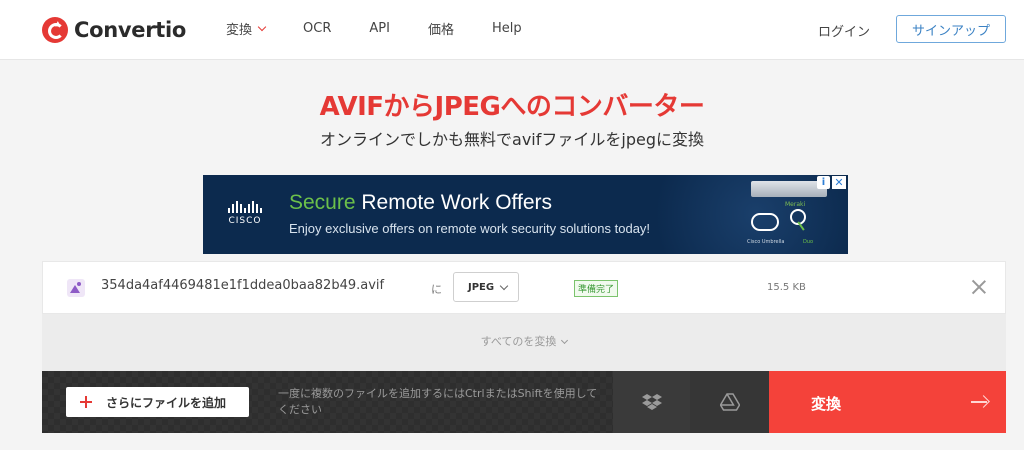 The image size is (1024, 450). I want to click on nav-item-pricing: 価格, so click(441, 28).